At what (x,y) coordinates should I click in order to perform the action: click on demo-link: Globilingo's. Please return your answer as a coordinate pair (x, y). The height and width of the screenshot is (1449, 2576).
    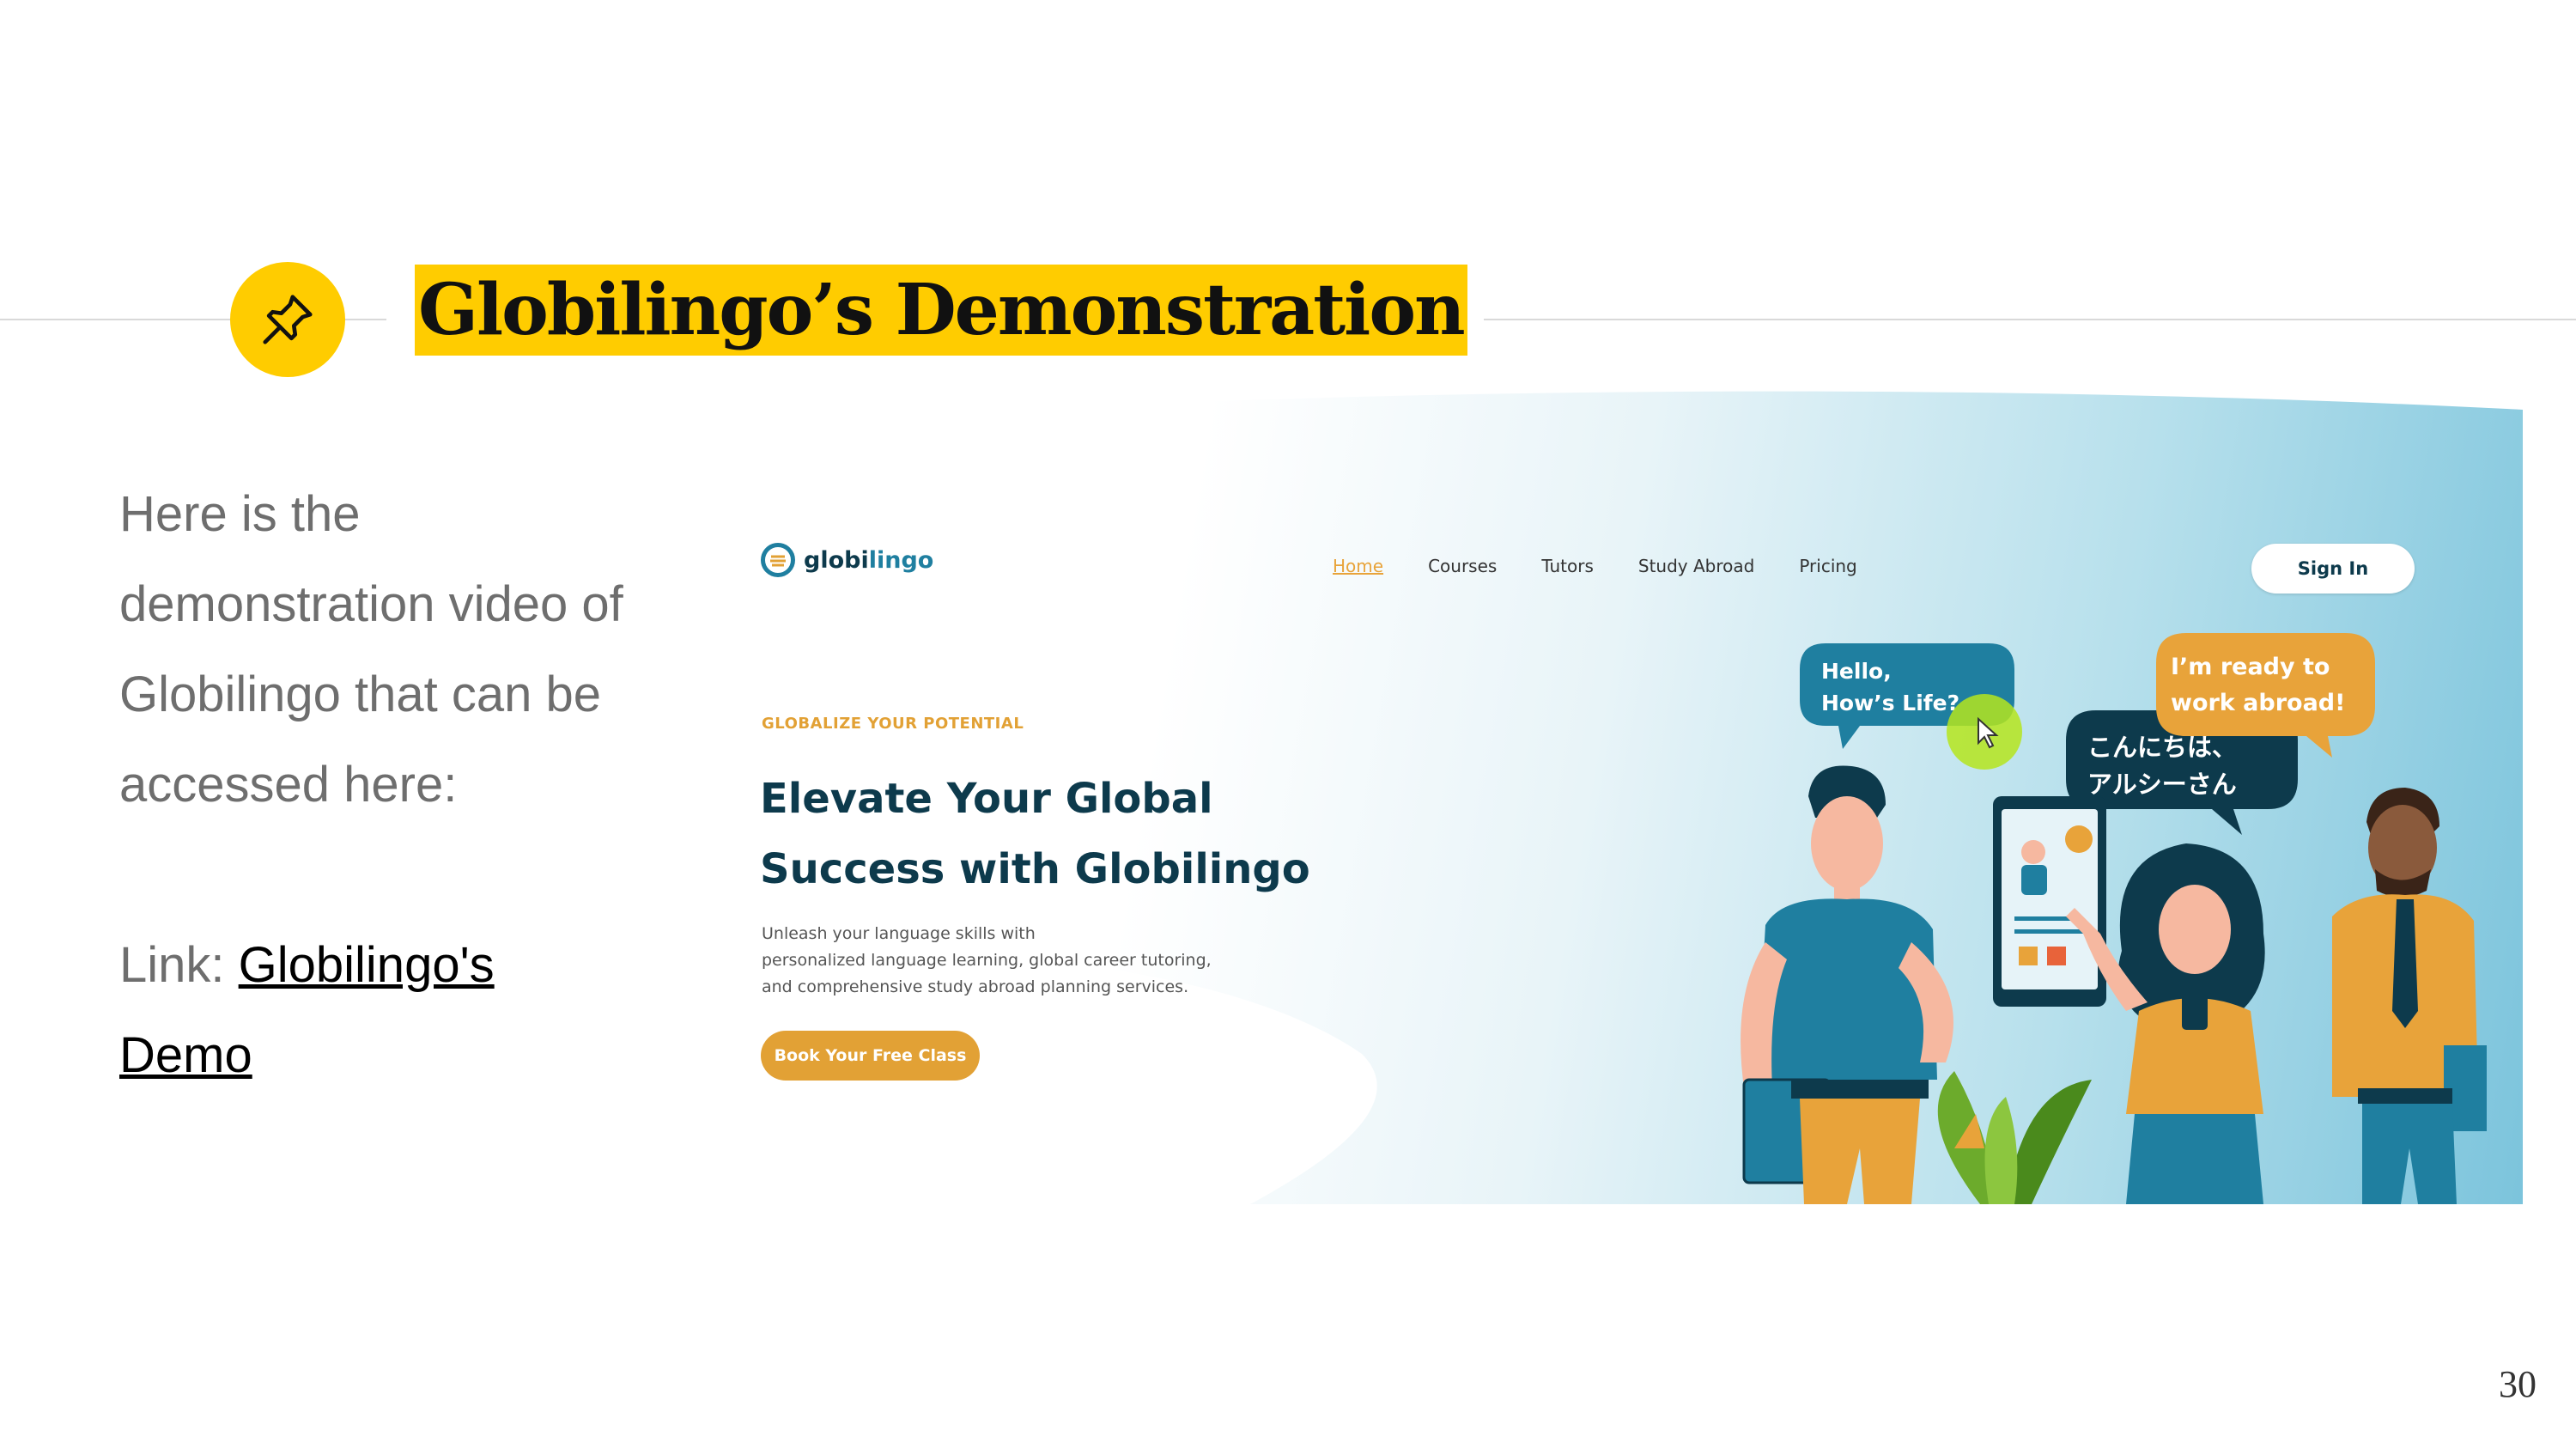
    Looking at the image, I should click on (367, 965).